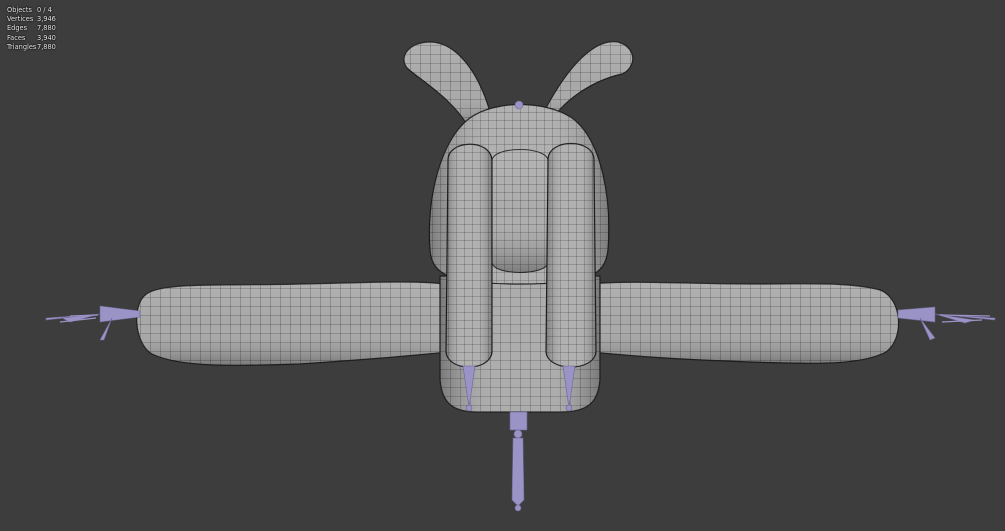 Image resolution: width=1005 pixels, height=531 pixels. What do you see at coordinates (120, 314) in the screenshot?
I see `bone-hand-left` at bounding box center [120, 314].